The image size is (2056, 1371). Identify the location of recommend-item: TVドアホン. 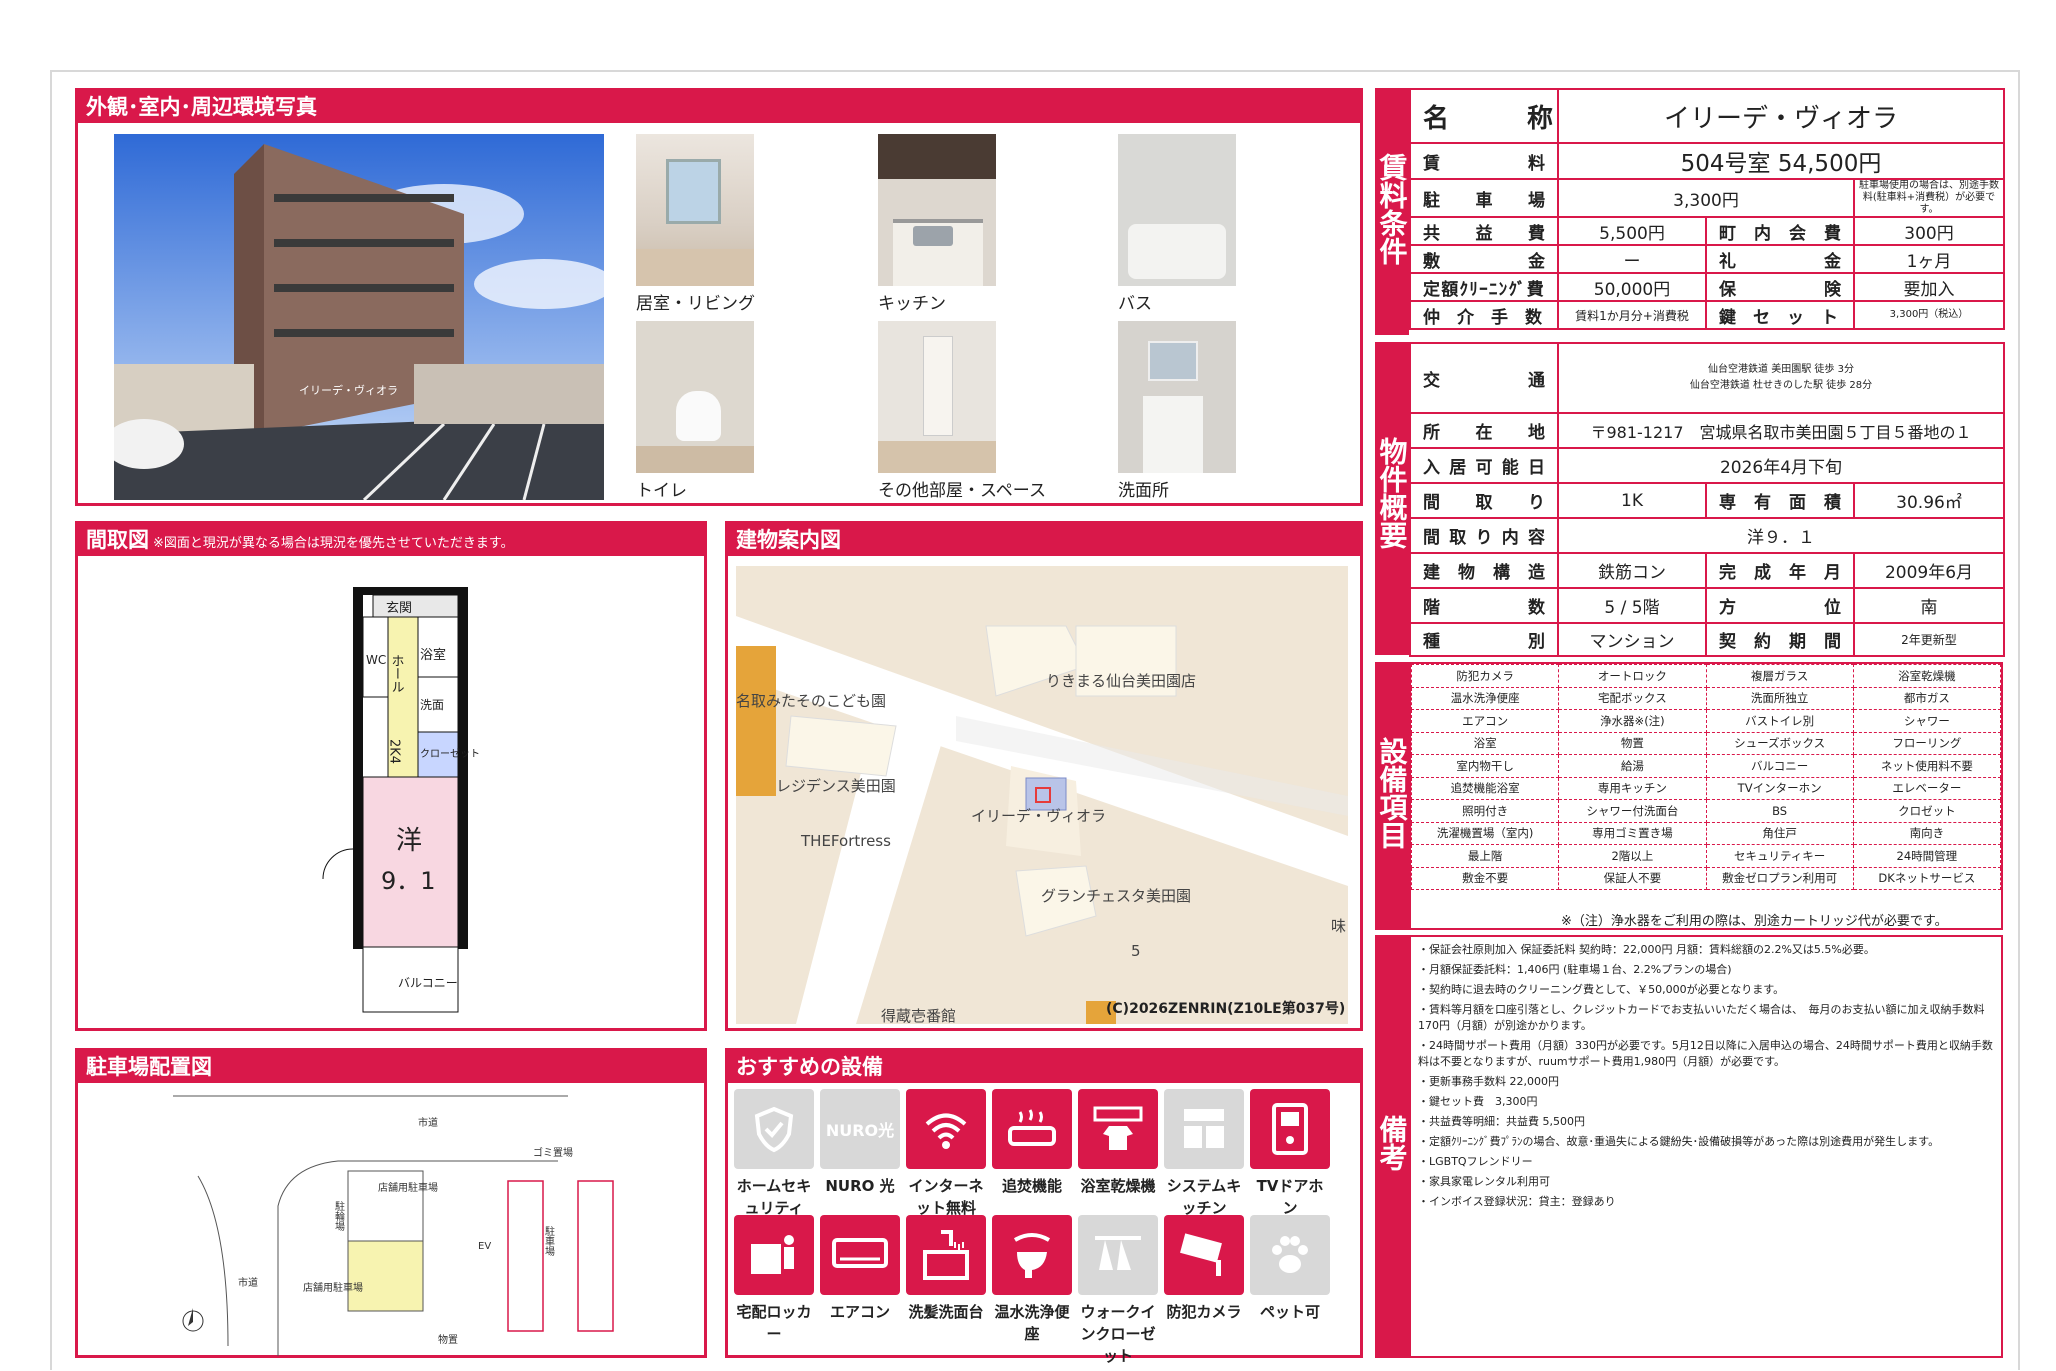
(1290, 1154).